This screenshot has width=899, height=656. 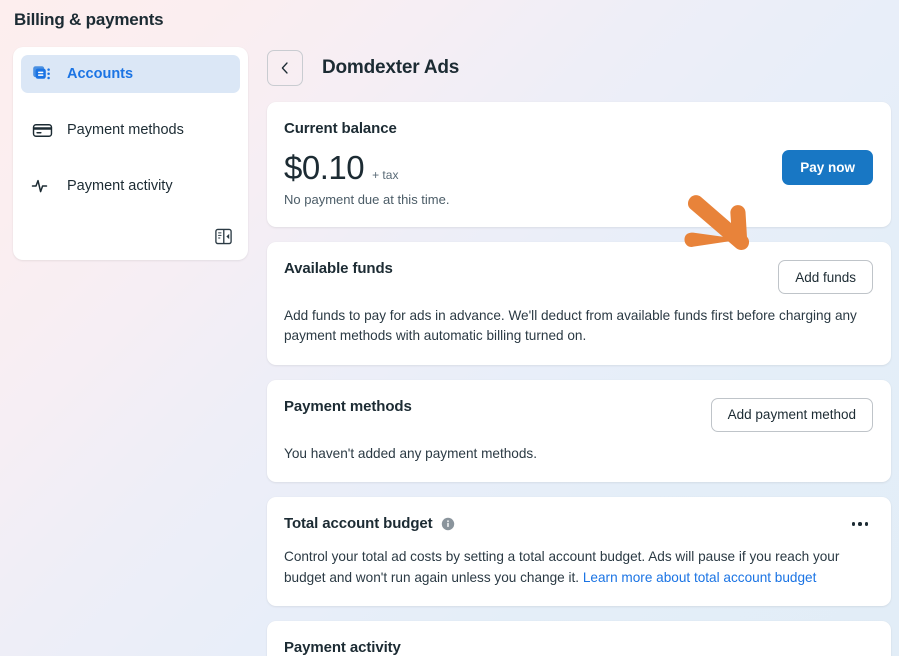 I want to click on payment-methods-description: You haven't added any payment methods., so click(x=411, y=453).